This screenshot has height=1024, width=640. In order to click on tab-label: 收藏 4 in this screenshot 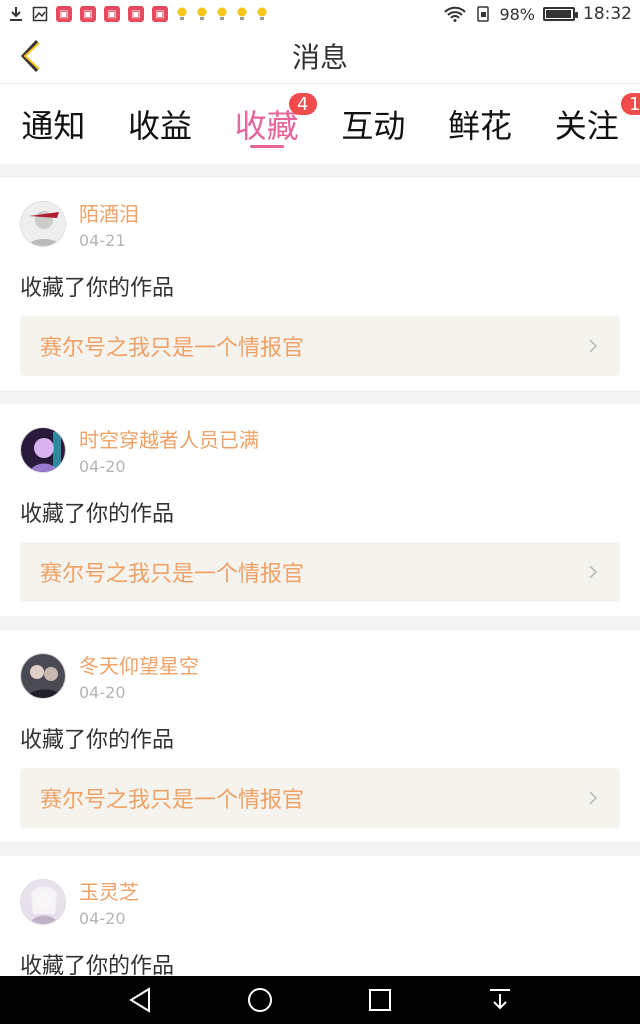, I will do `click(275, 120)`.